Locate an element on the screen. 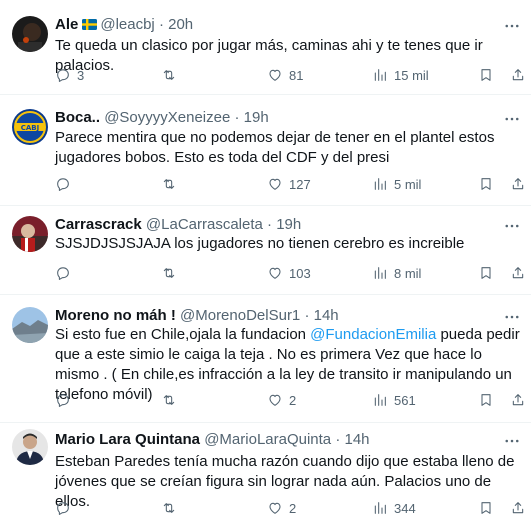 This screenshot has height=525, width=531. views-count: 5 mil is located at coordinates (408, 184).